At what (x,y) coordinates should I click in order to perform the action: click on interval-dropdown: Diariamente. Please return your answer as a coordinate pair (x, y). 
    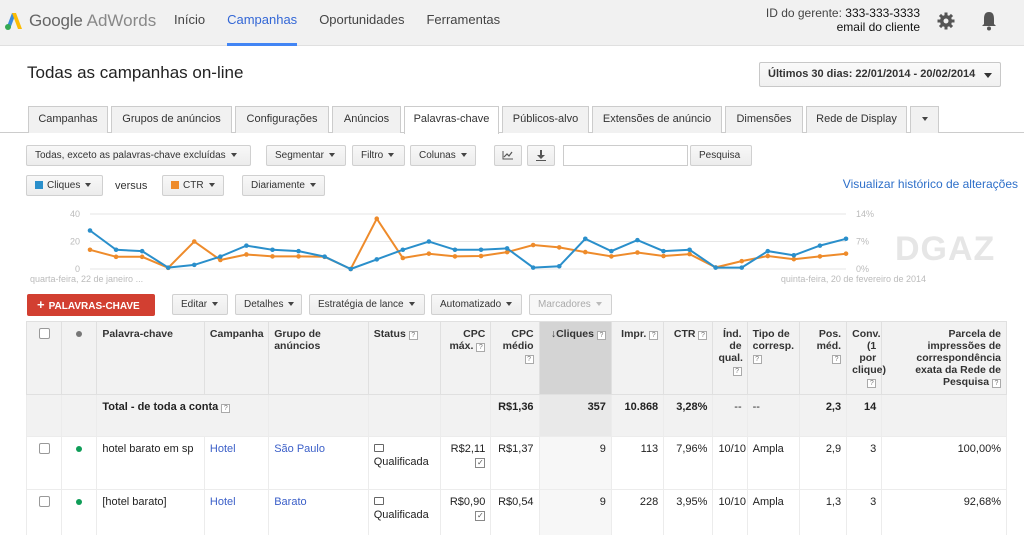
    Looking at the image, I should click on (283, 185).